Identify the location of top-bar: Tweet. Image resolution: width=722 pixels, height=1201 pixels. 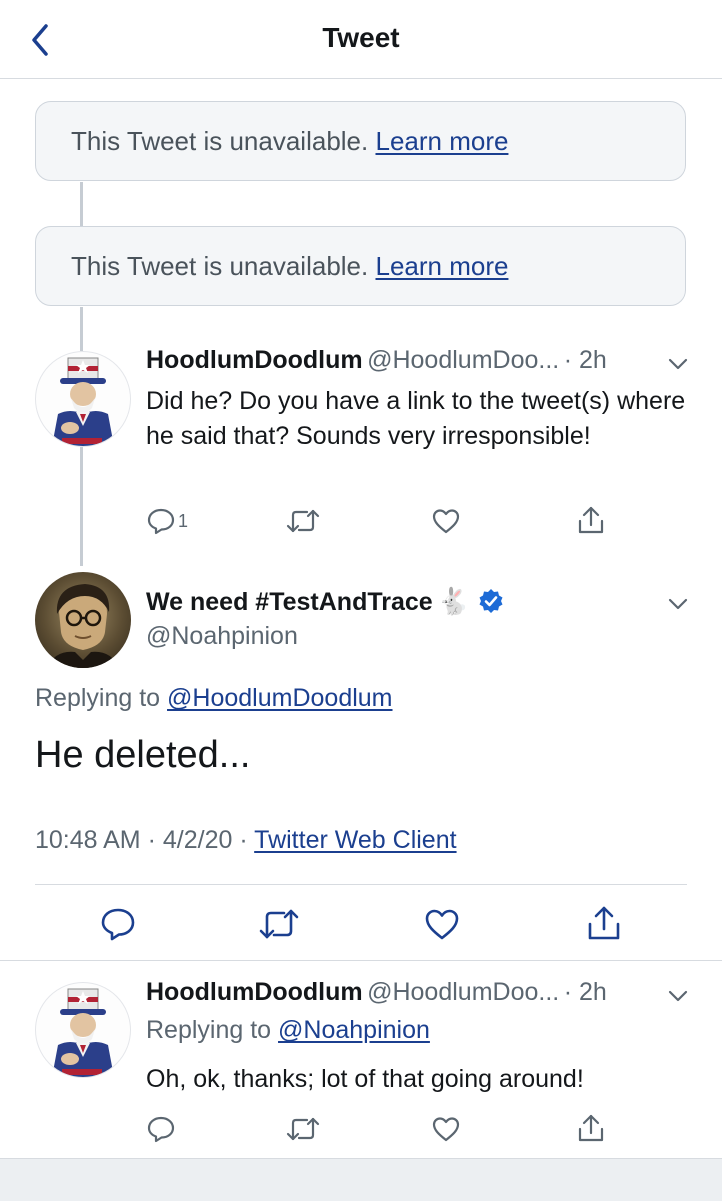
(361, 39).